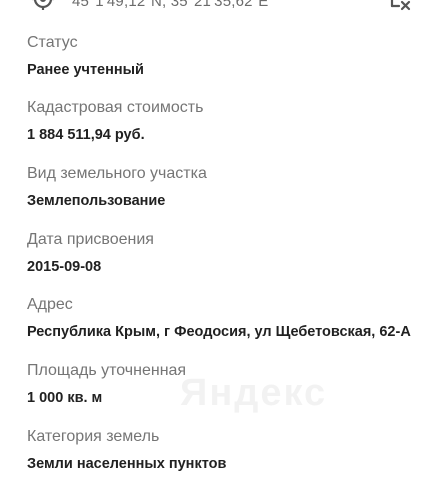 Image resolution: width=444 pixels, height=480 pixels. Describe the element at coordinates (170, 5) in the screenshot. I see `coordinates-text: 45°1'49,12"N, 35°21'35,62"E` at that location.